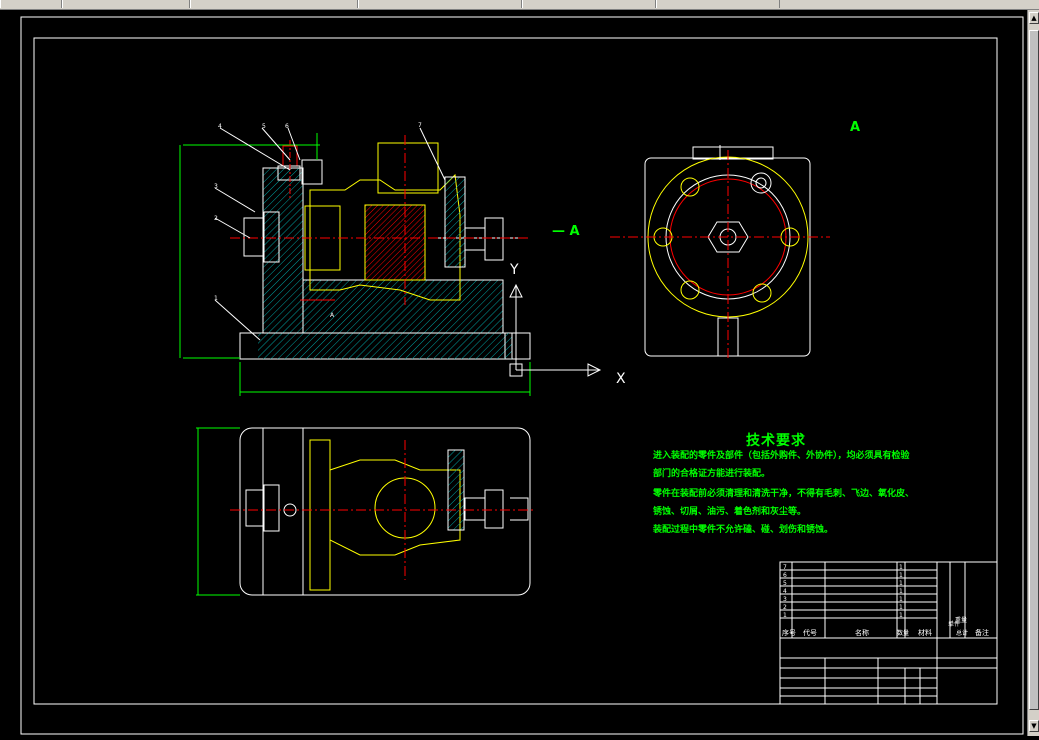 The width and height of the screenshot is (1039, 740). I want to click on tb-cell: 5, so click(785, 583).